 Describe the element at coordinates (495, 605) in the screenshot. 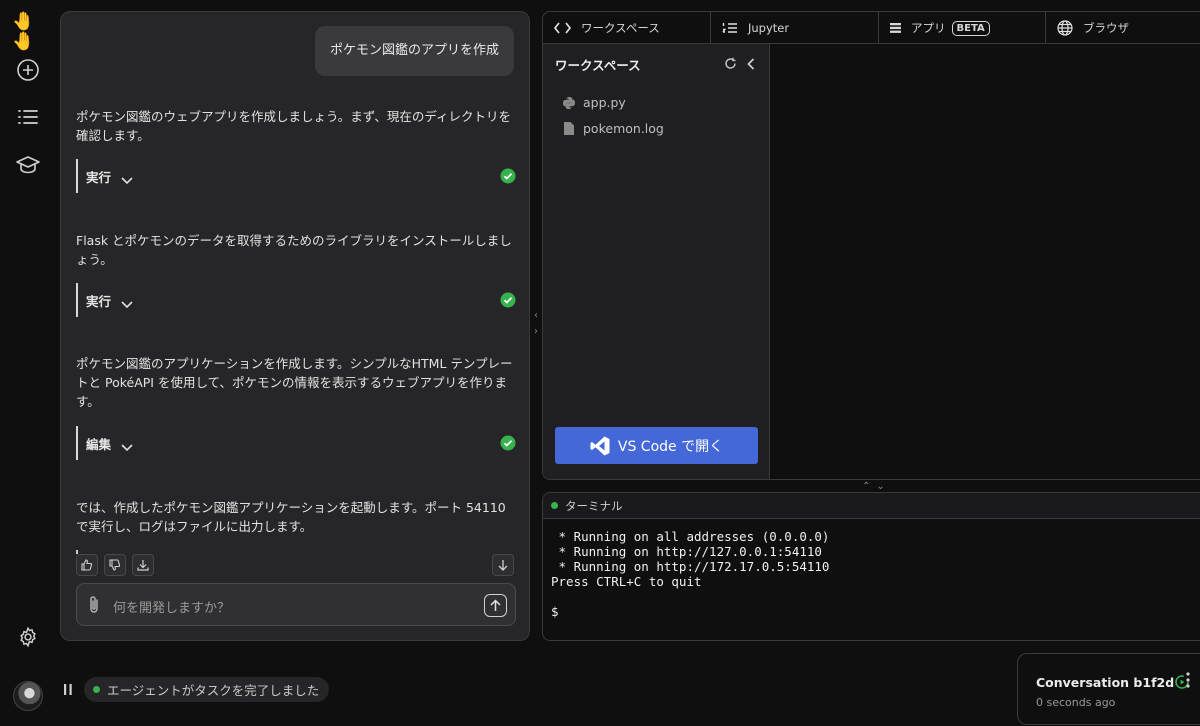

I see `send-button` at that location.